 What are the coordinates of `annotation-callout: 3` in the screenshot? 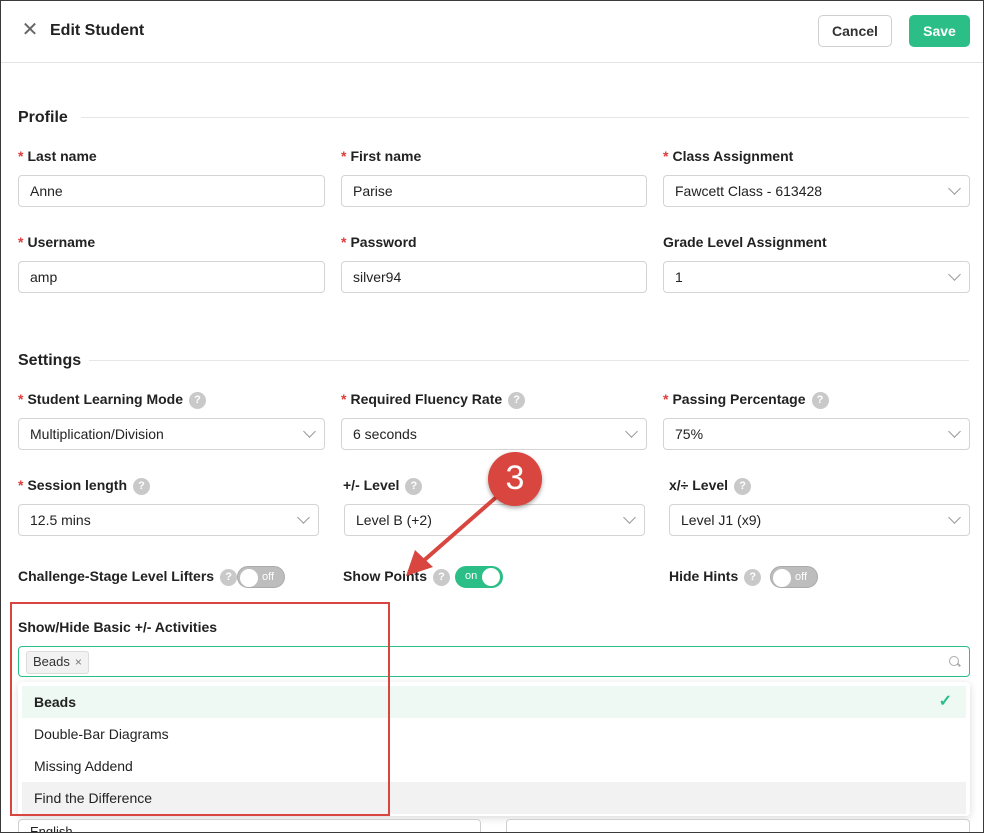 It's located at (515, 479).